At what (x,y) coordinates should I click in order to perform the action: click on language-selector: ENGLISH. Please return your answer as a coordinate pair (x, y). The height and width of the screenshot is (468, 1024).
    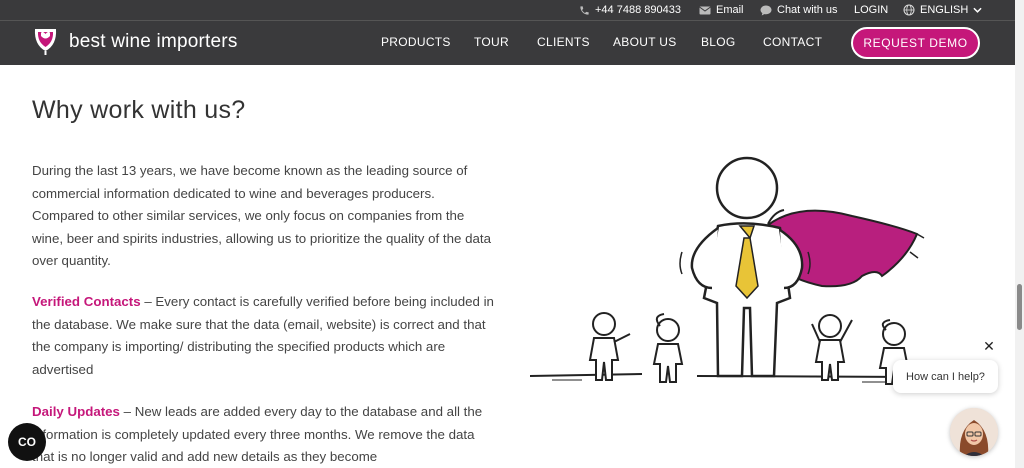
    Looking at the image, I should click on (942, 10).